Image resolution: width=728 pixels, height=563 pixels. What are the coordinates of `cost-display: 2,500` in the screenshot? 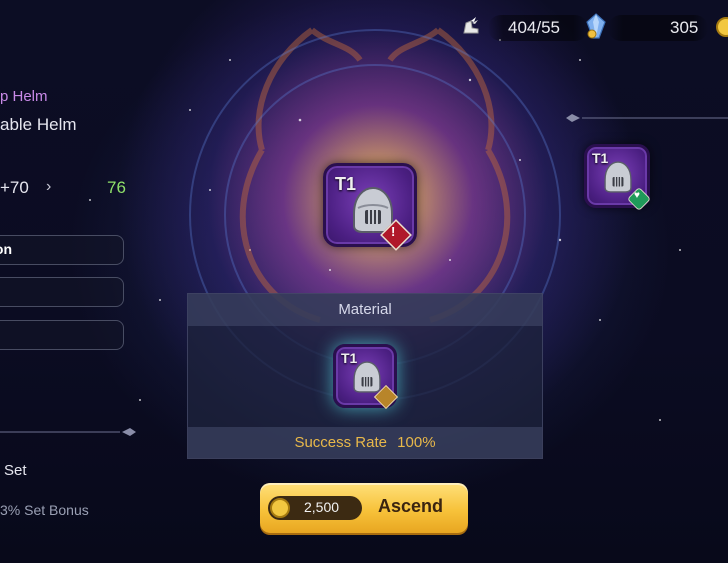 It's located at (315, 508).